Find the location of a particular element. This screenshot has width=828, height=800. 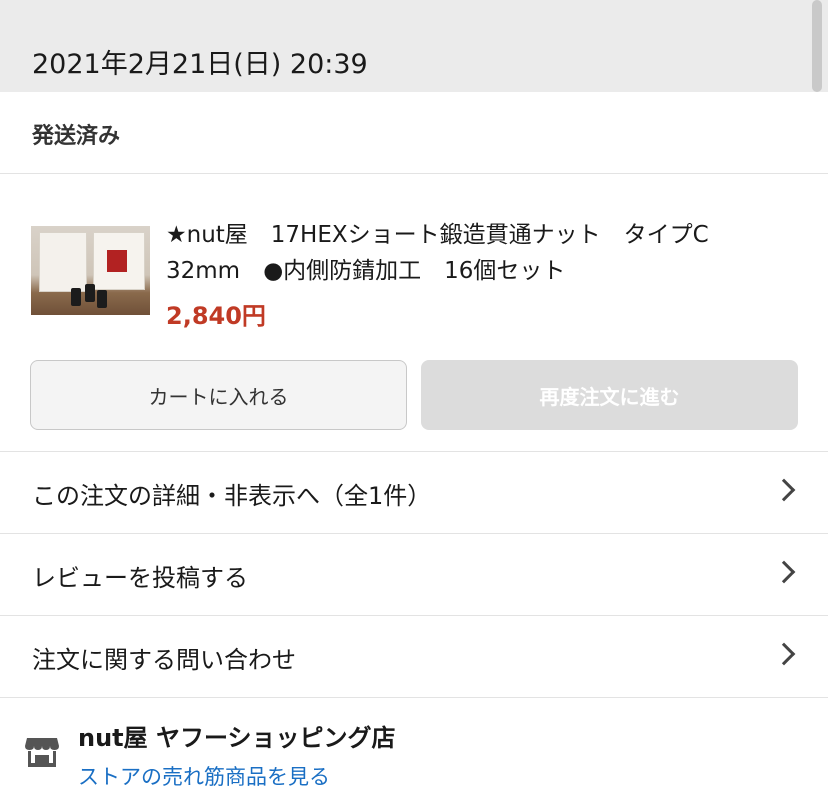

store-name: nut屋 ヤフーショッピング店 is located at coordinates (237, 735).